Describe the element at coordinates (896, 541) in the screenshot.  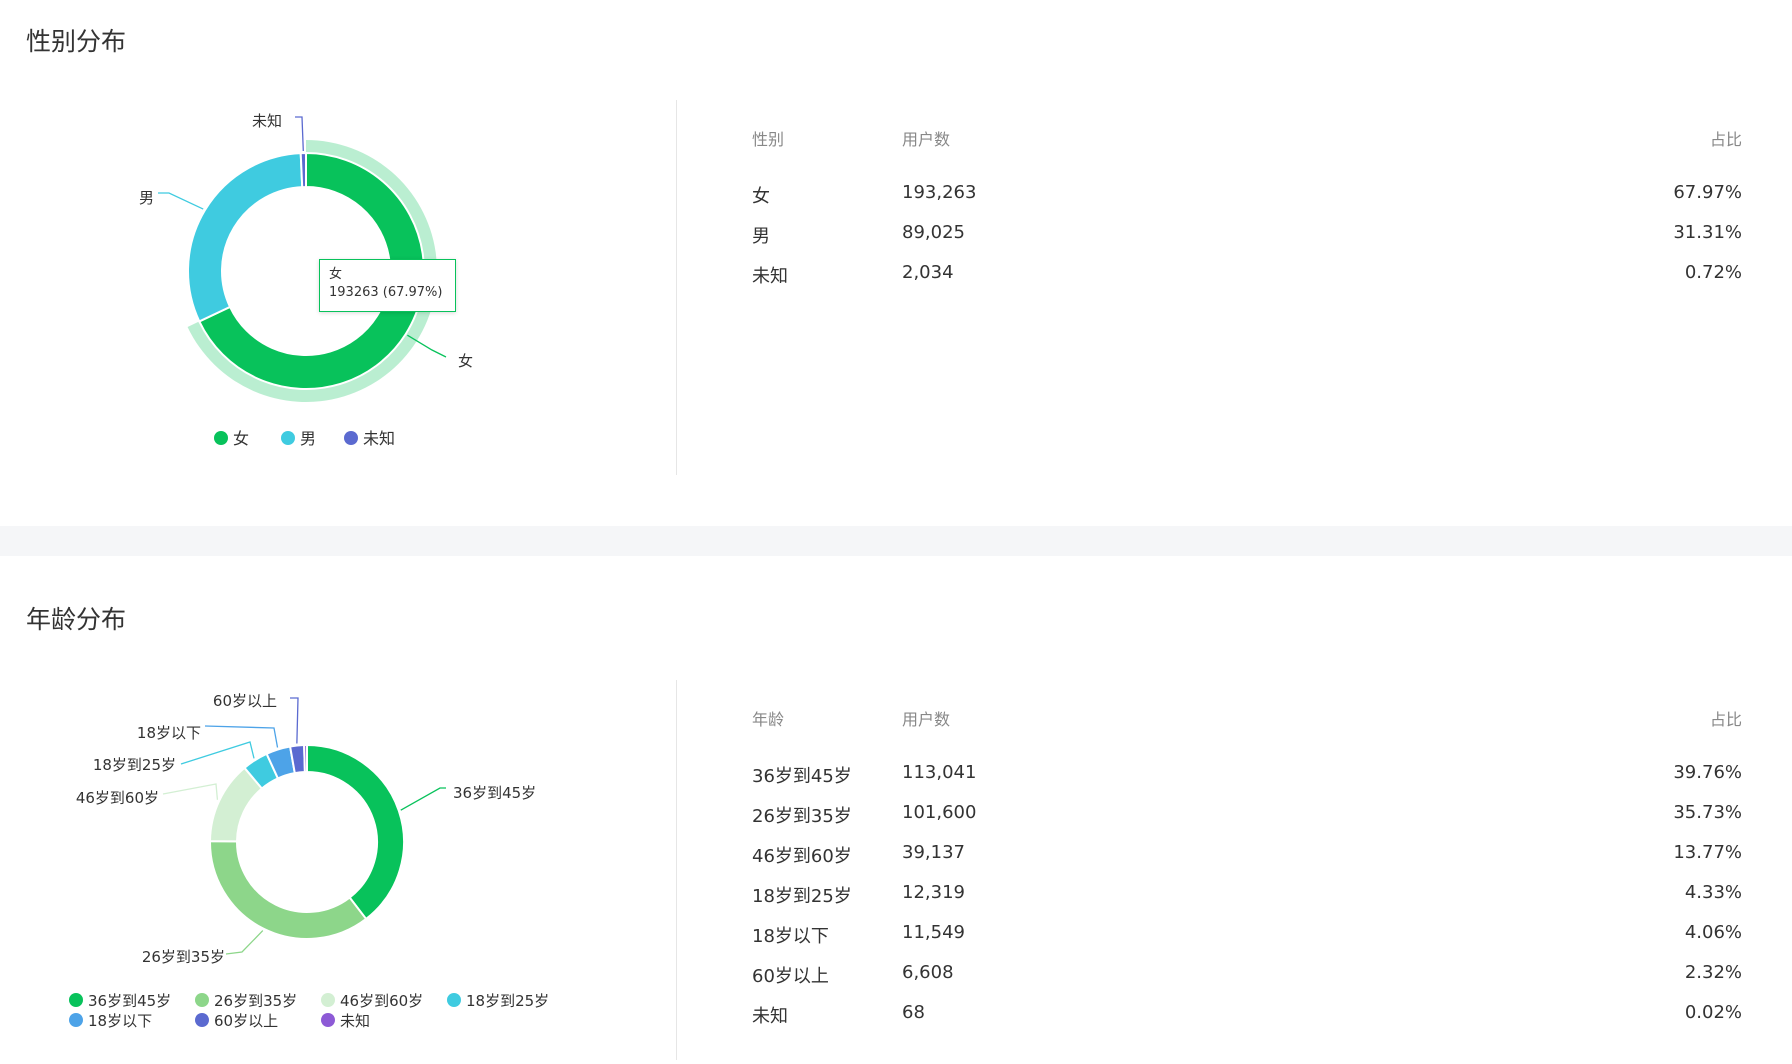
I see `section-separator` at that location.